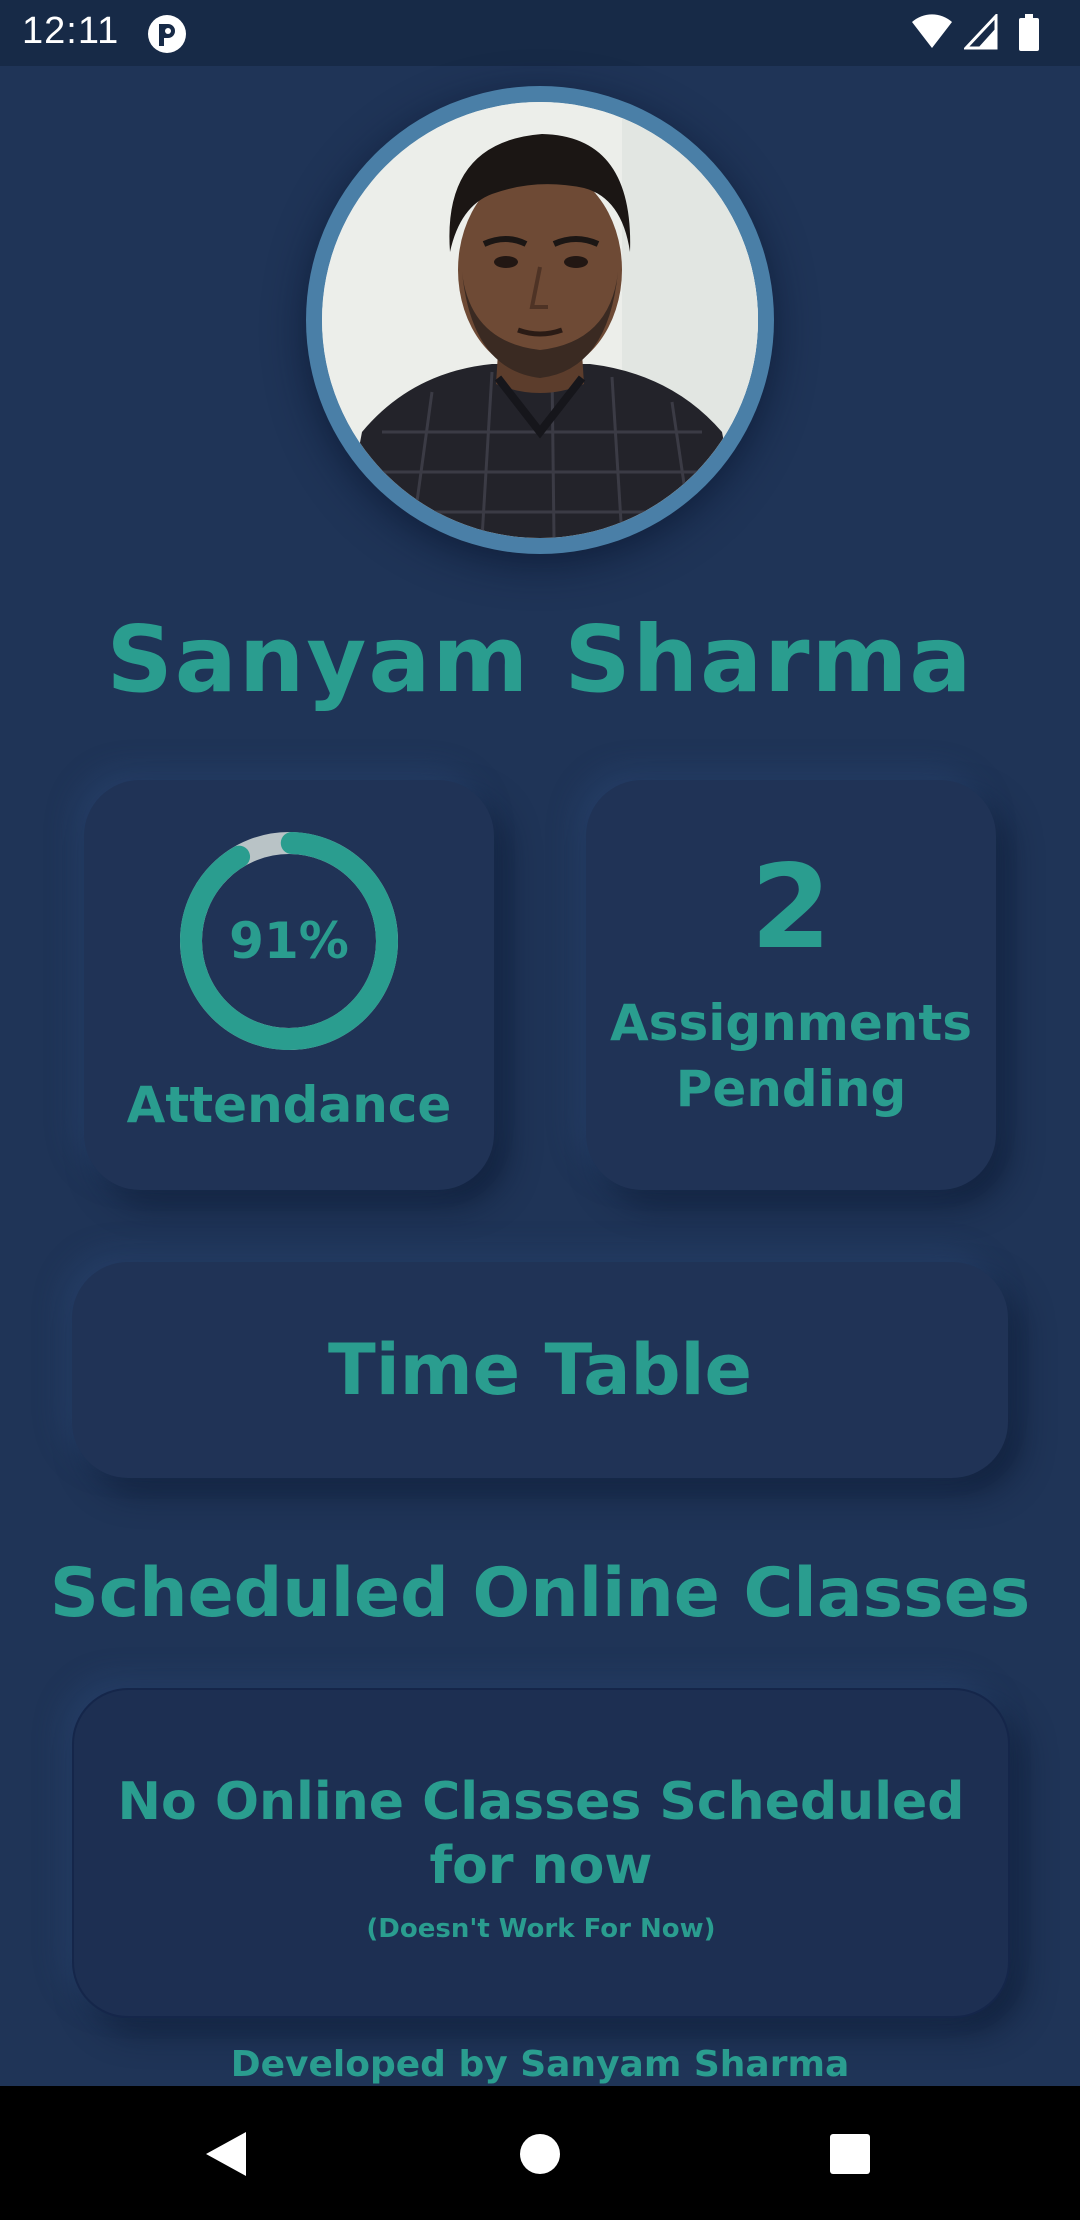 This screenshot has height=2220, width=1080. I want to click on avatar-border, so click(540, 320).